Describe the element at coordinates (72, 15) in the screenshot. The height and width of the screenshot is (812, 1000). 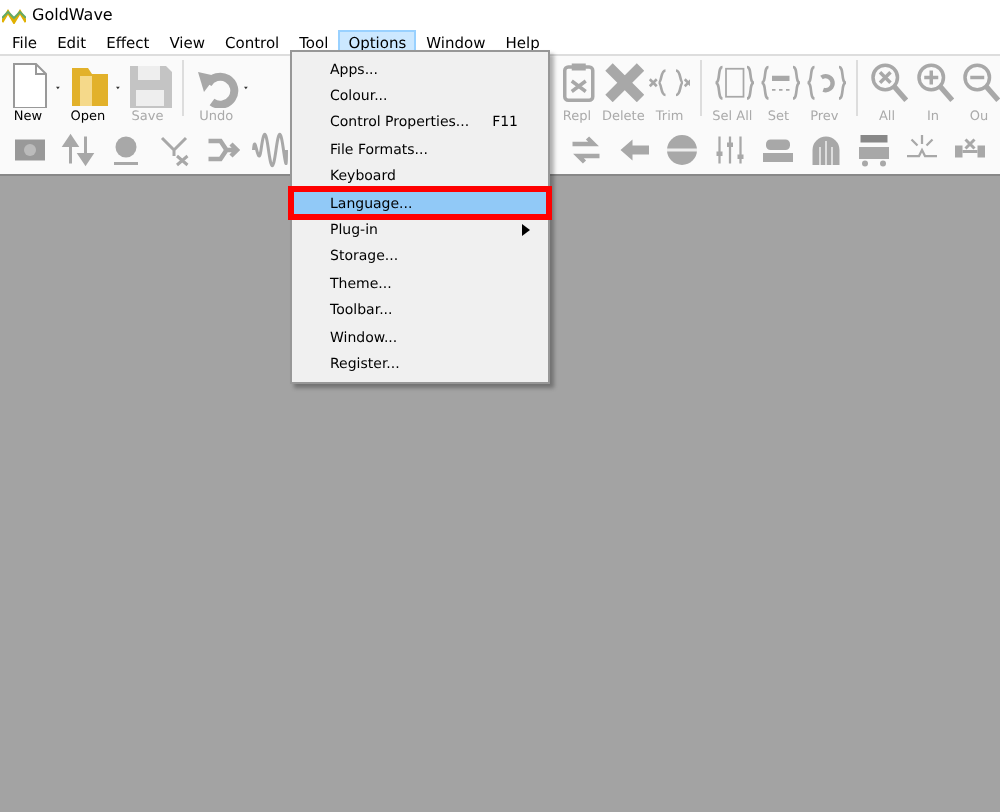
I see `window-title: GoldWave` at that location.